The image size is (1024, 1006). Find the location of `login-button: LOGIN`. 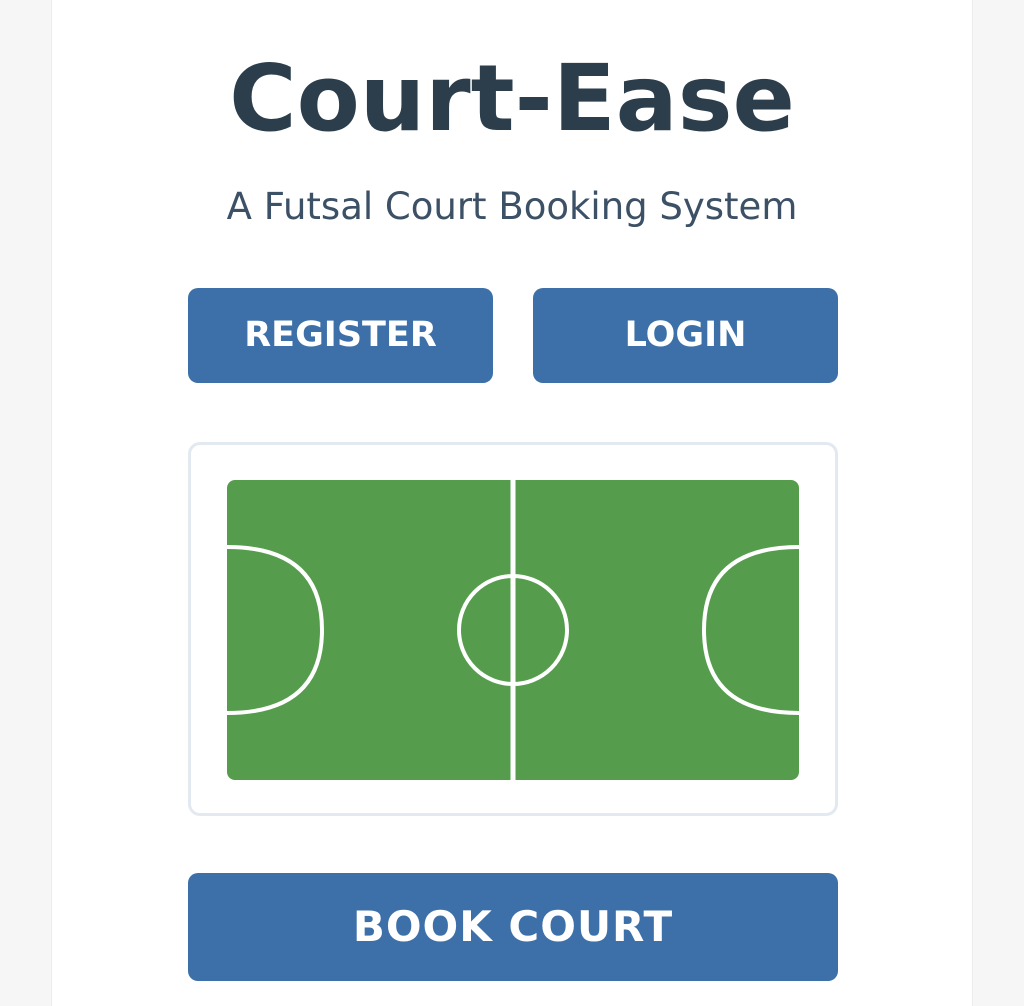

login-button: LOGIN is located at coordinates (685, 335).